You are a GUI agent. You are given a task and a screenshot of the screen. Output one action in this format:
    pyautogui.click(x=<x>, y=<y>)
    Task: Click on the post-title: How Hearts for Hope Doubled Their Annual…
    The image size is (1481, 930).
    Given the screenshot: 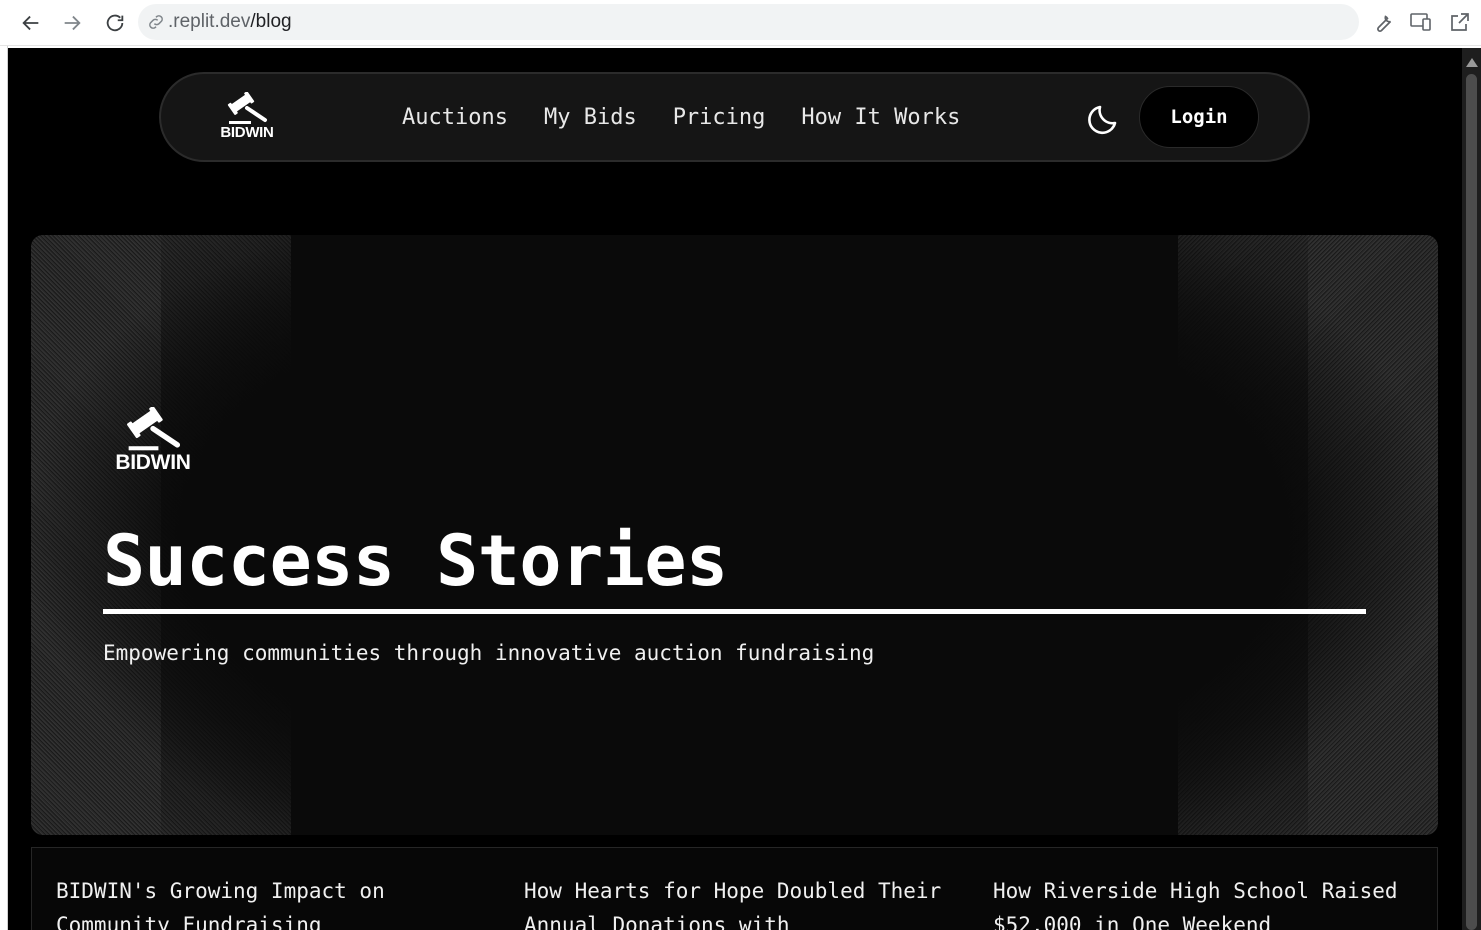 What is the action you would take?
    pyautogui.click(x=734, y=902)
    